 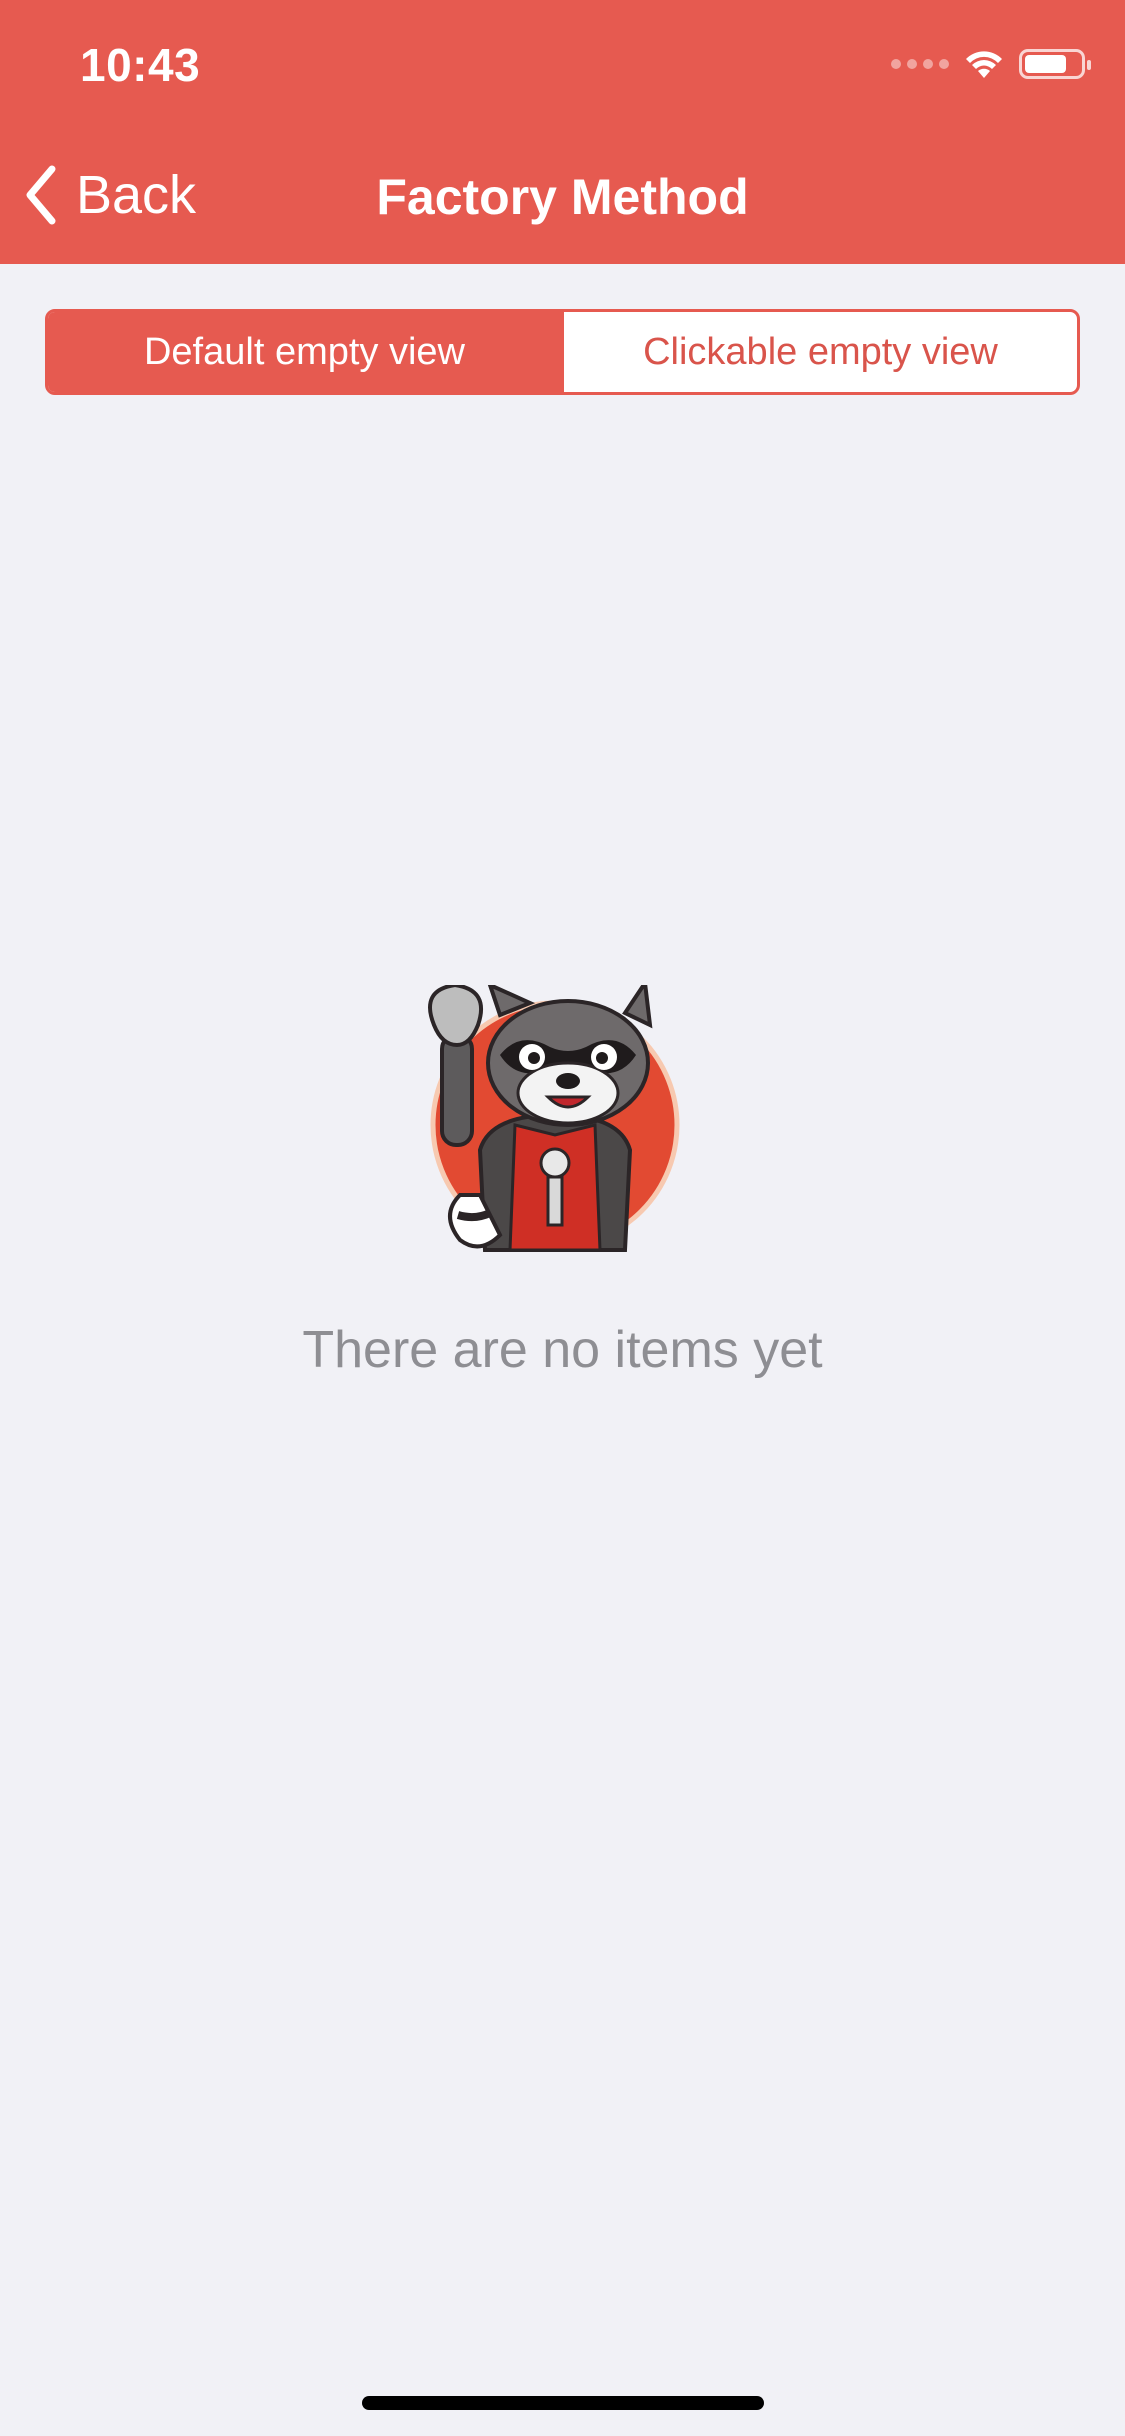 What do you see at coordinates (563, 2403) in the screenshot?
I see `home-indicator` at bounding box center [563, 2403].